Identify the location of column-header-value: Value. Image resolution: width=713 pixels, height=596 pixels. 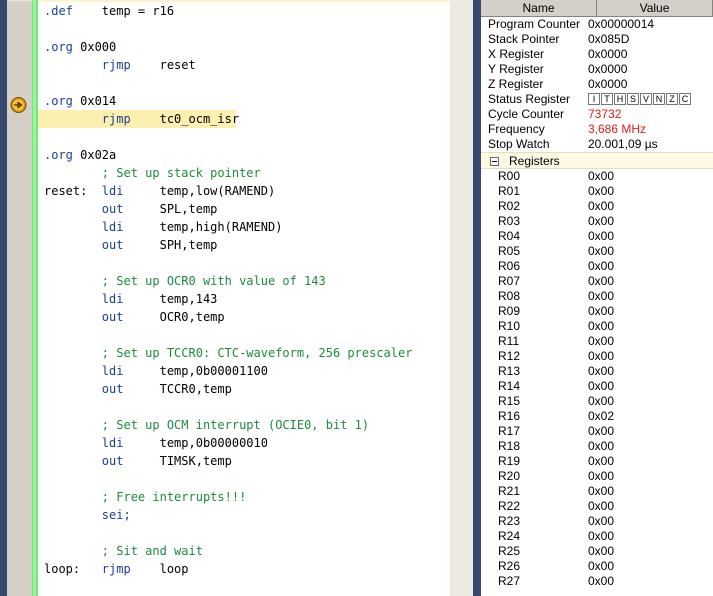
(655, 8).